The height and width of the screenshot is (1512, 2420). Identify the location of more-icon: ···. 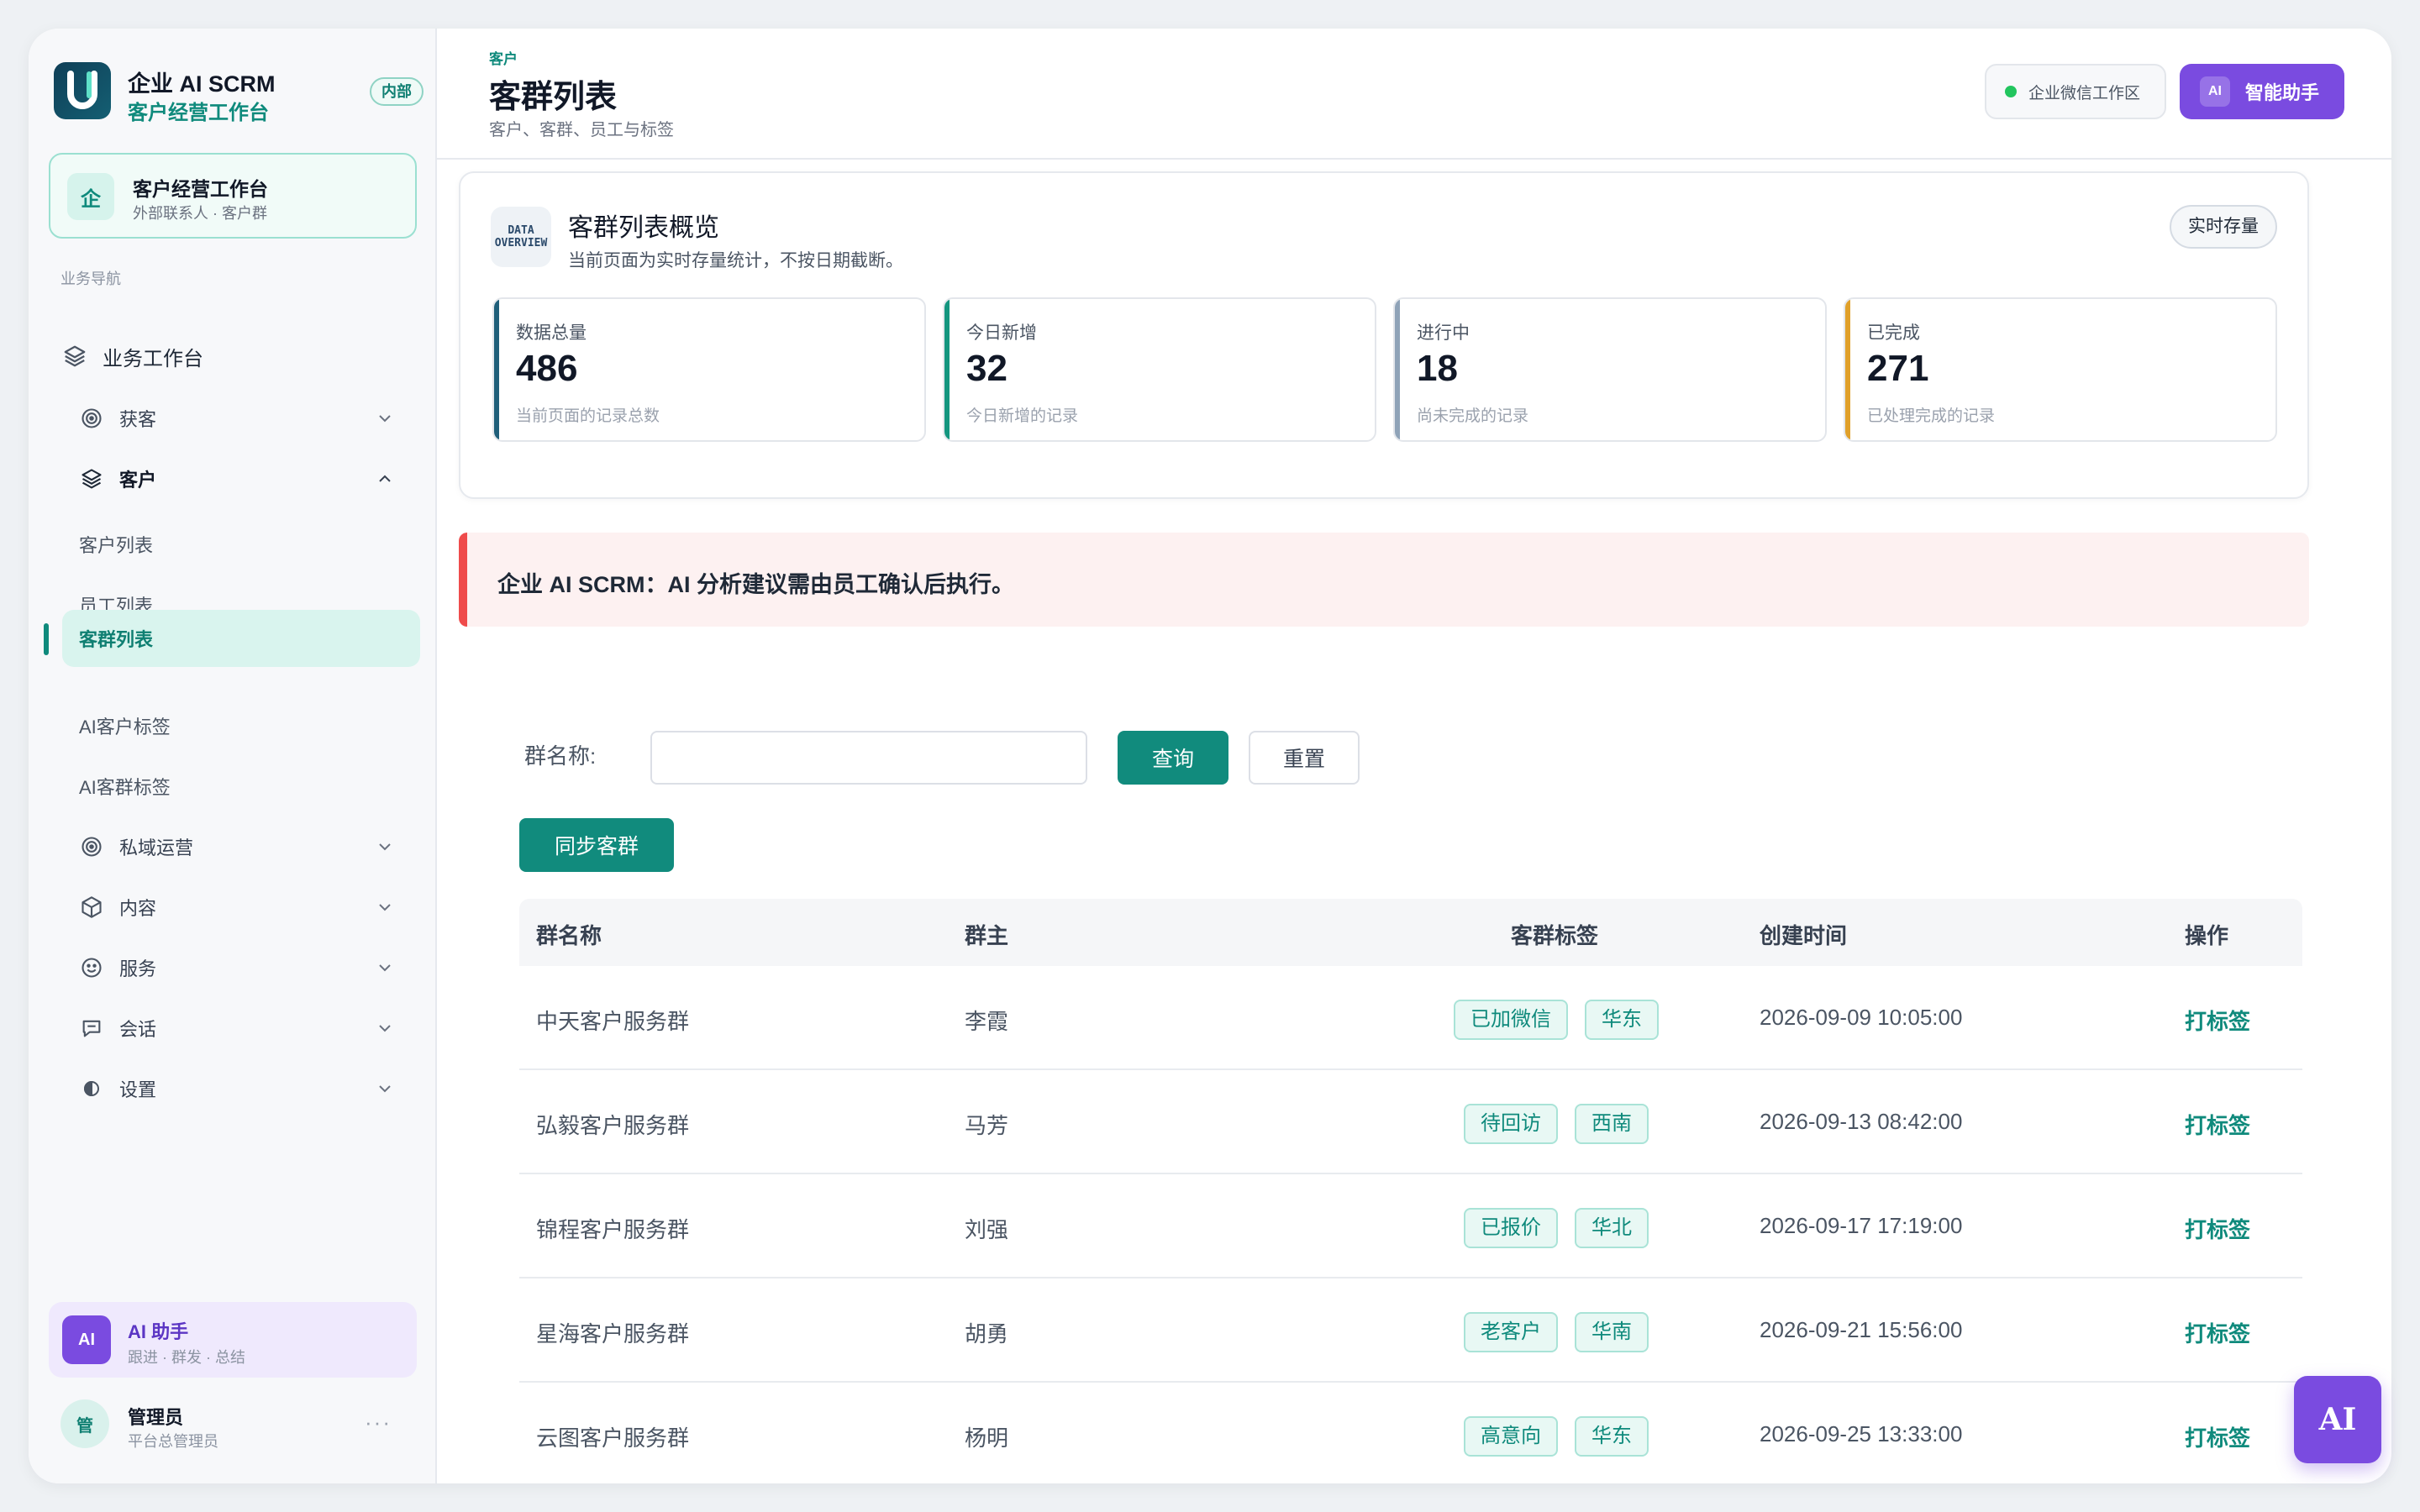
(378, 1423).